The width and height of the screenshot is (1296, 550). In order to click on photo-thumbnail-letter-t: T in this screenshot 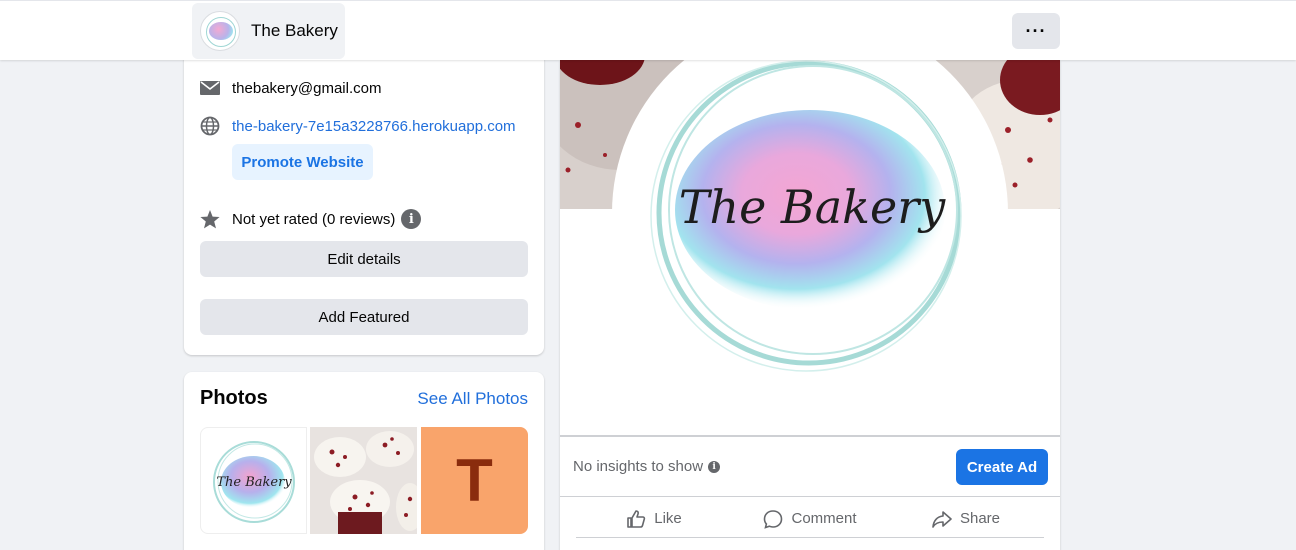, I will do `click(474, 480)`.